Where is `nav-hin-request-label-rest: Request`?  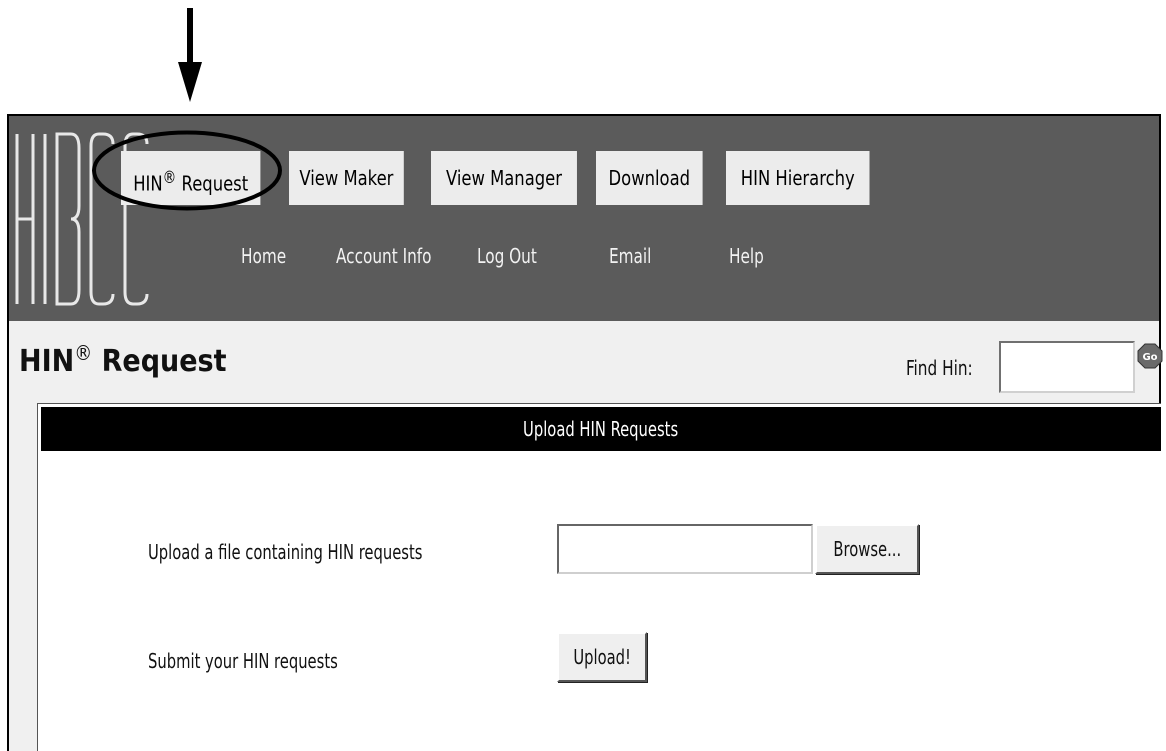
nav-hin-request-label-rest: Request is located at coordinates (212, 183).